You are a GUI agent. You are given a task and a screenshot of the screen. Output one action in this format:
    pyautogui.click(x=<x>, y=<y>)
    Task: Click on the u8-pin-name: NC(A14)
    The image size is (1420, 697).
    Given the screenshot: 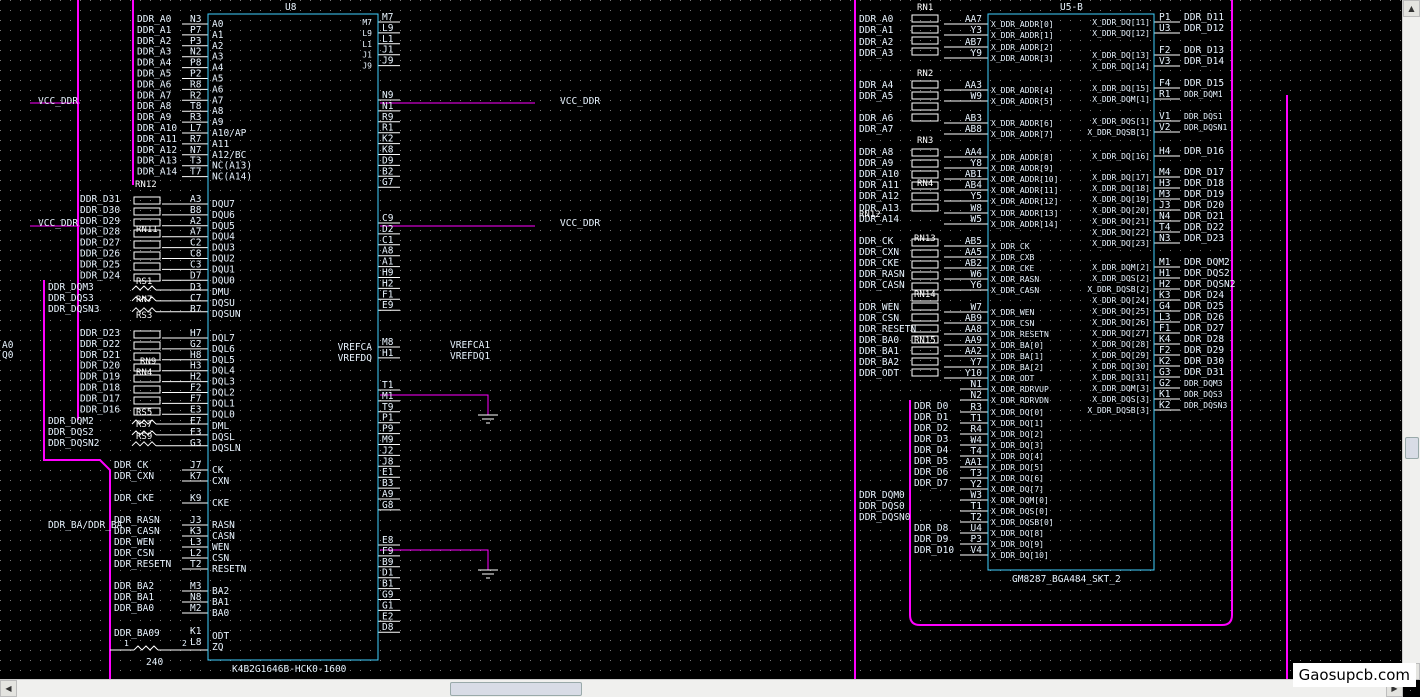 What is the action you would take?
    pyautogui.click(x=232, y=177)
    